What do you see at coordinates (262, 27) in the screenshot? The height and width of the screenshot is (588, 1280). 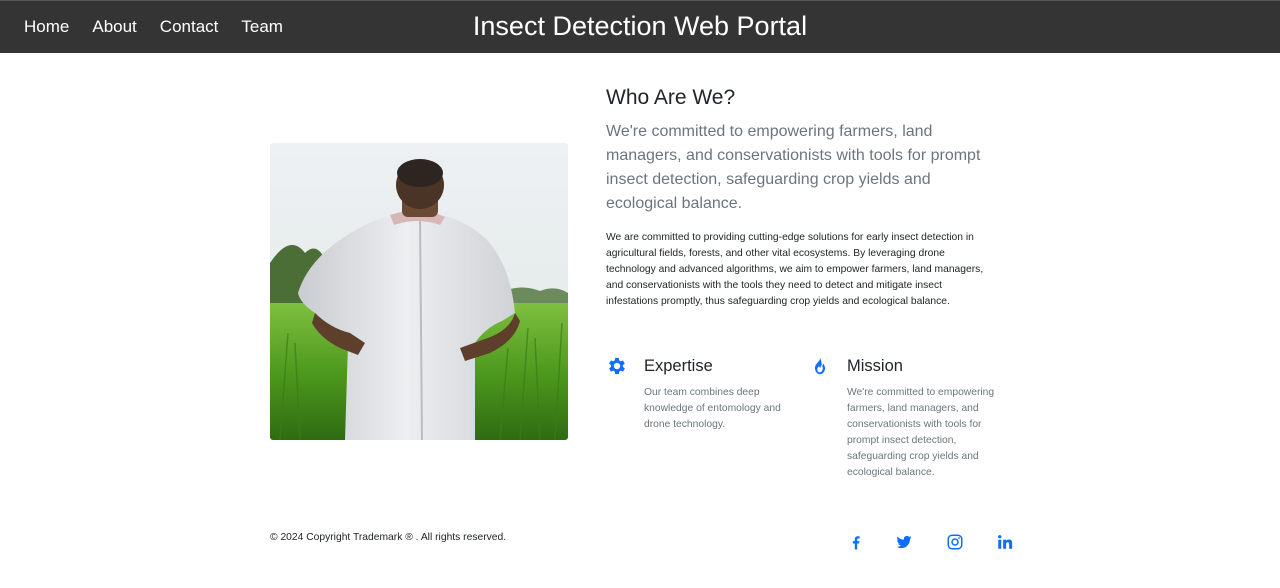 I see `nav-link-team: Team` at bounding box center [262, 27].